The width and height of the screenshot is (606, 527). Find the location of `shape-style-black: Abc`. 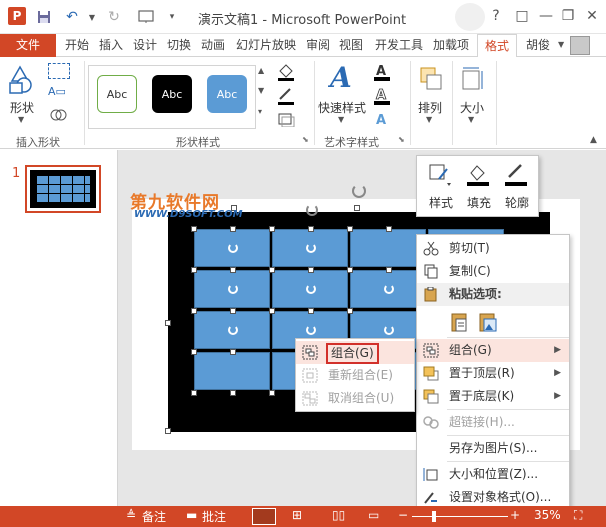

shape-style-black: Abc is located at coordinates (172, 94).